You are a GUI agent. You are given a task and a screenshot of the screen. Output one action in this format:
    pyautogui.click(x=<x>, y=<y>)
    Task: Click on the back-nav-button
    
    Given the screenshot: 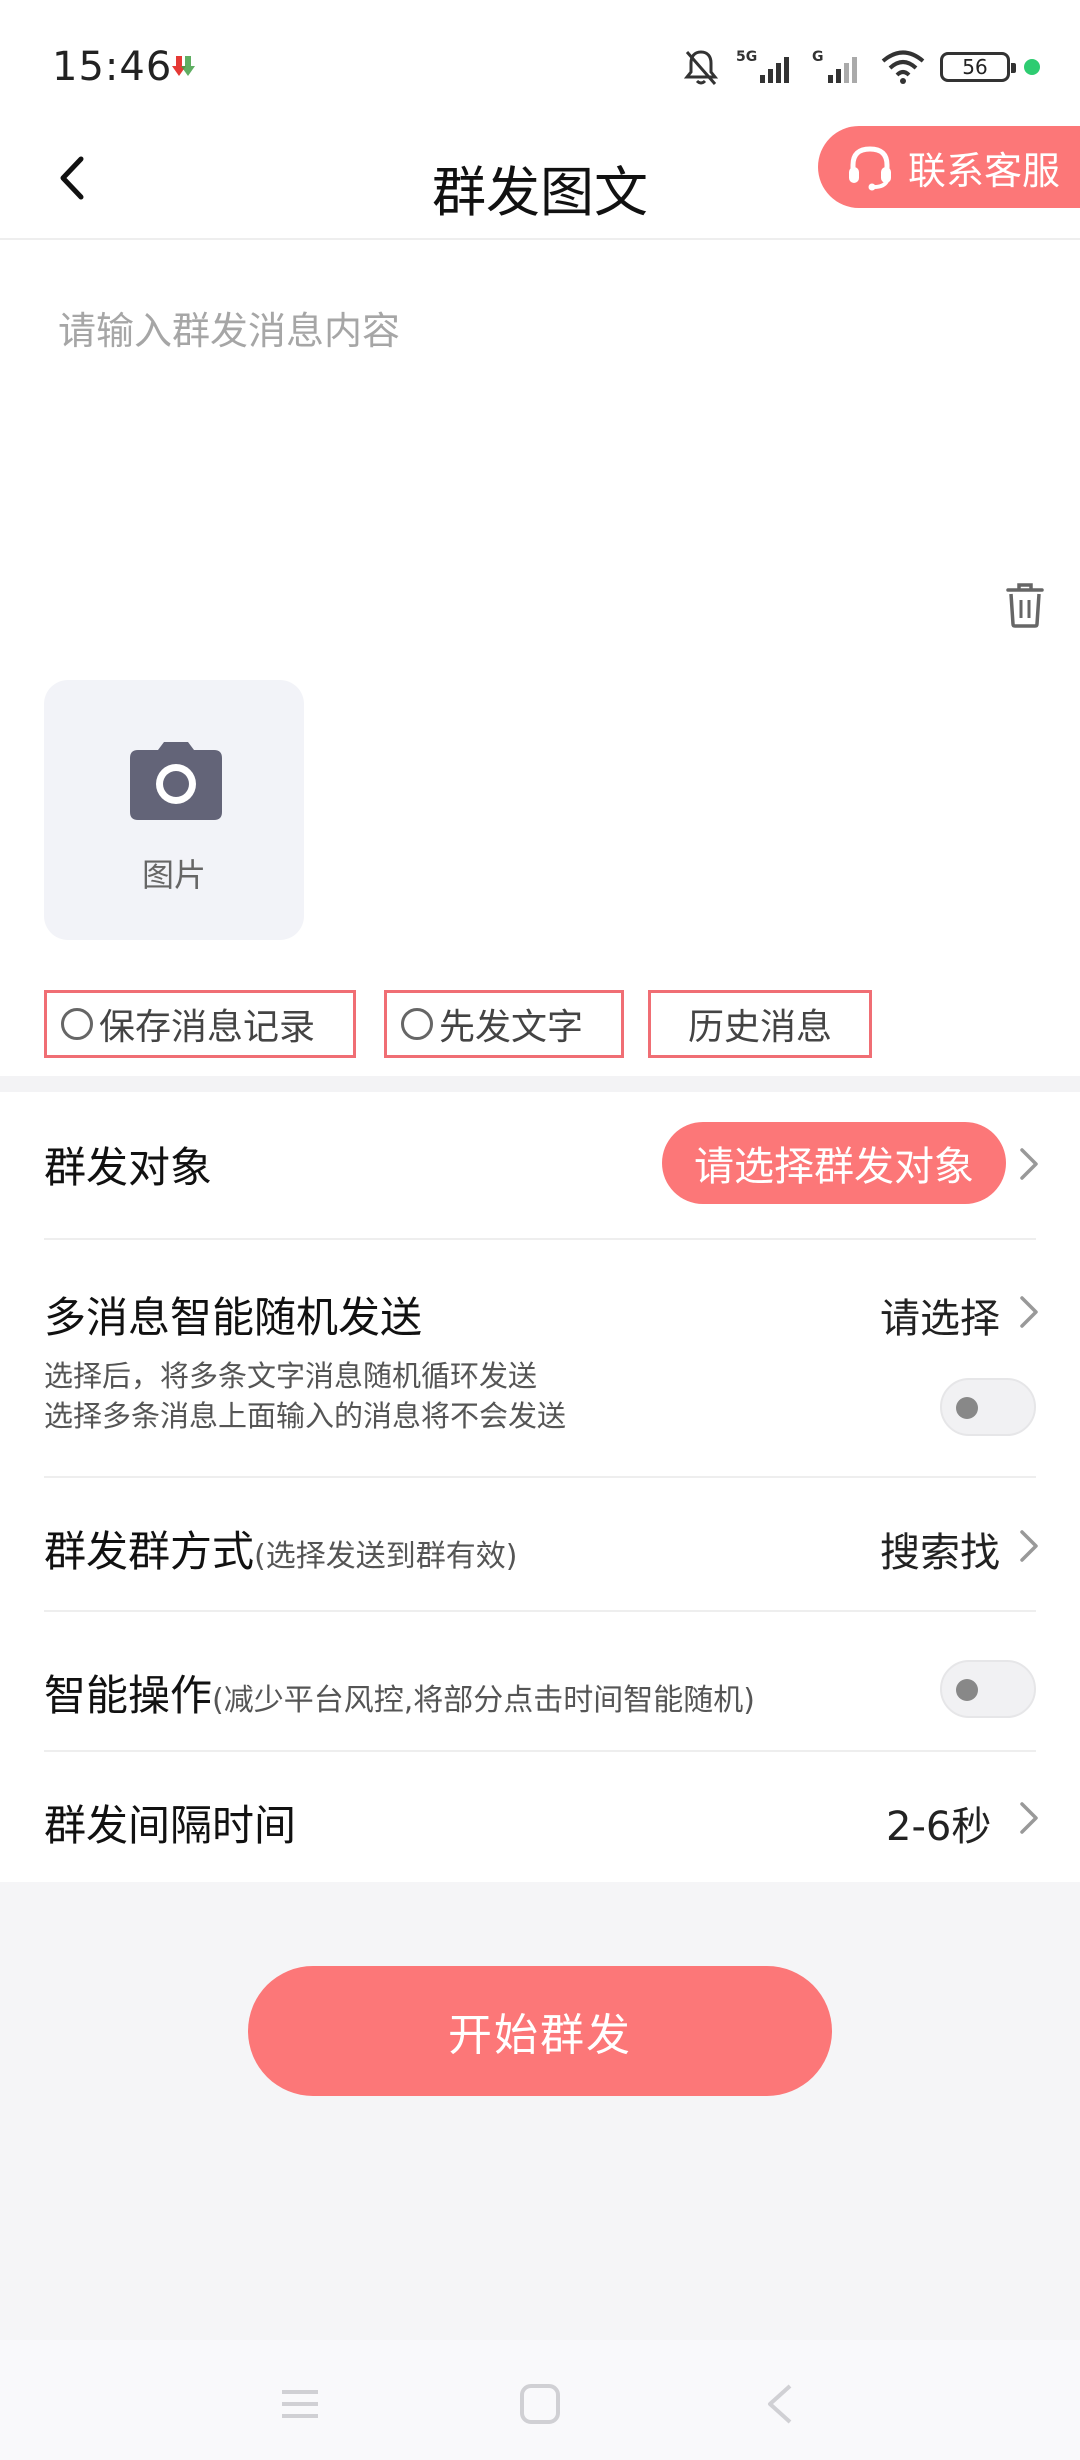 What is the action you would take?
    pyautogui.click(x=780, y=2404)
    